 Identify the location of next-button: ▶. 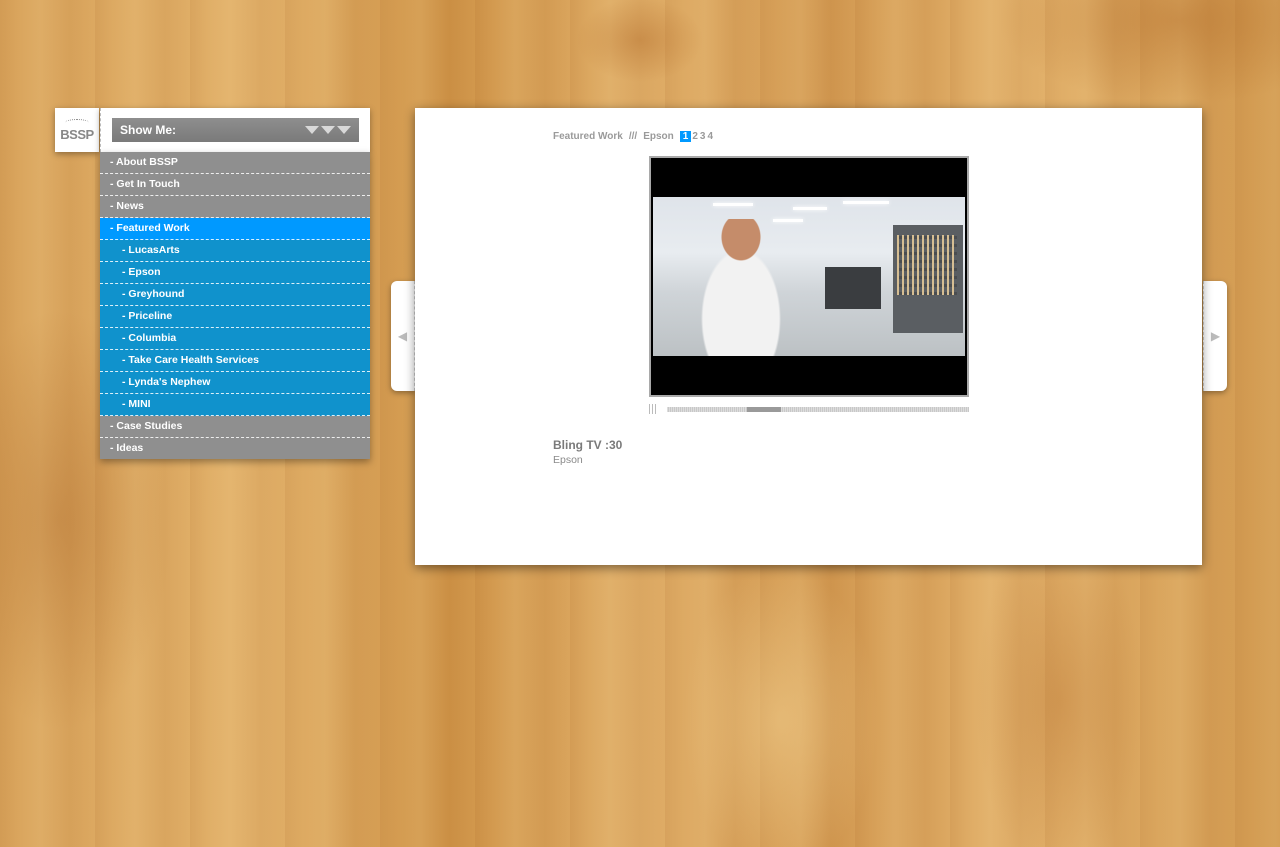
(1215, 336).